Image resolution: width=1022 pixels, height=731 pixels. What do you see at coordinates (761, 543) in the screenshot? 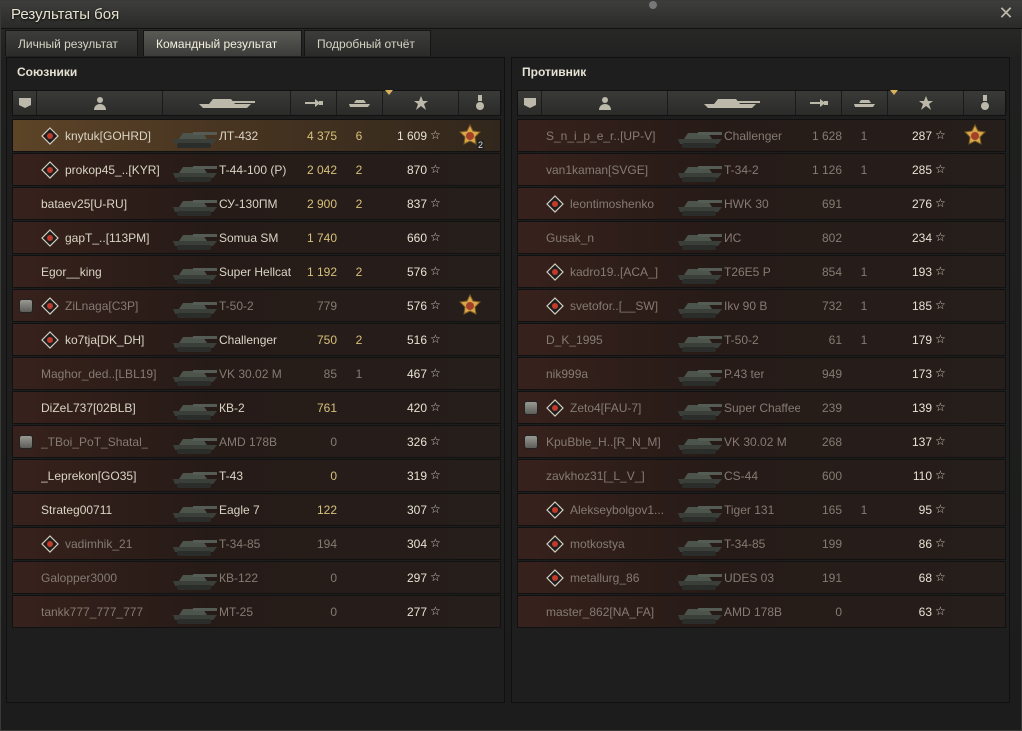
I see `player-row: motkostya T-34-85 199 86 ☆` at bounding box center [761, 543].